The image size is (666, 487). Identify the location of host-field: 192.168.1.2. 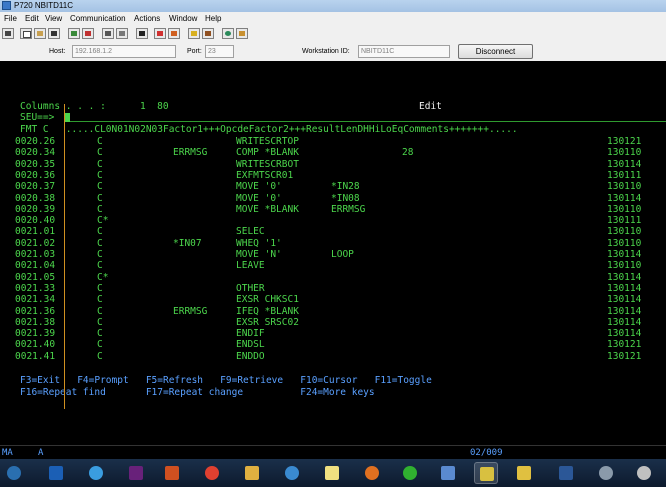
(124, 51).